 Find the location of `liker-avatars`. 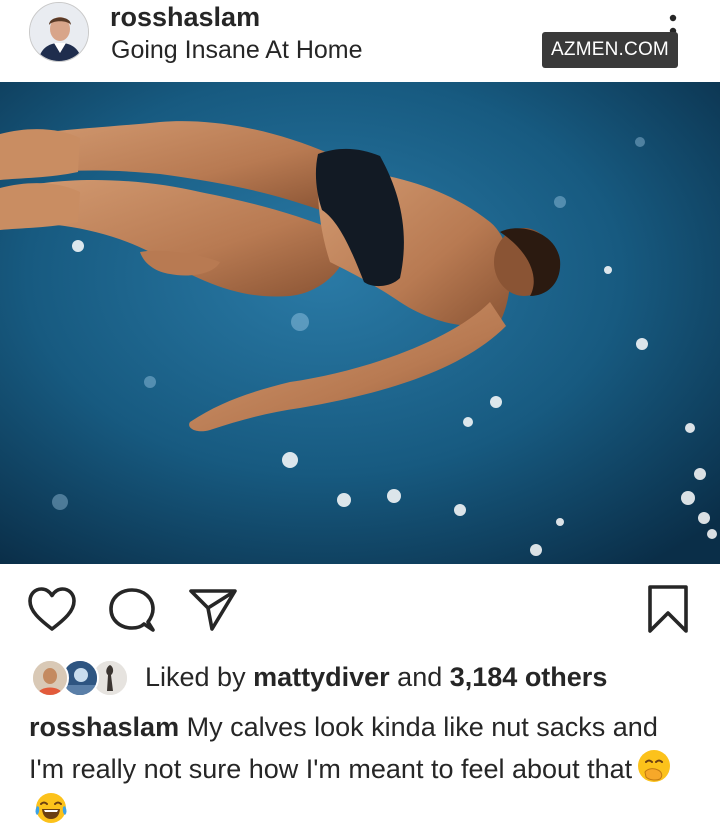

liker-avatars is located at coordinates (81, 678).